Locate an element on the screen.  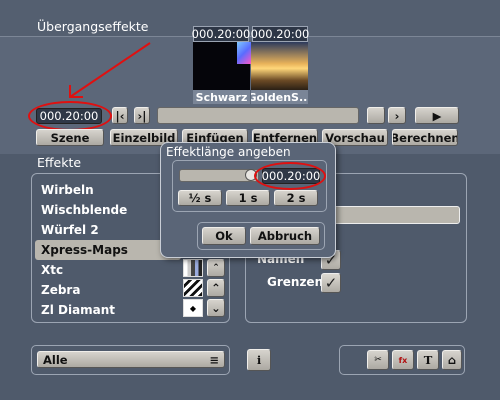
skip-back-button: |‹ is located at coordinates (120, 115).